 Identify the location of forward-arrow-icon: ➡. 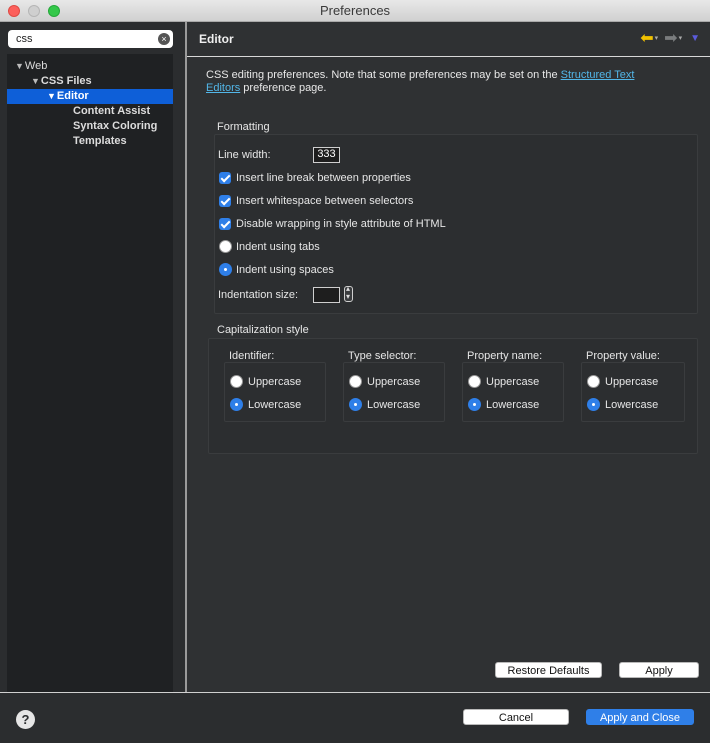
(670, 39).